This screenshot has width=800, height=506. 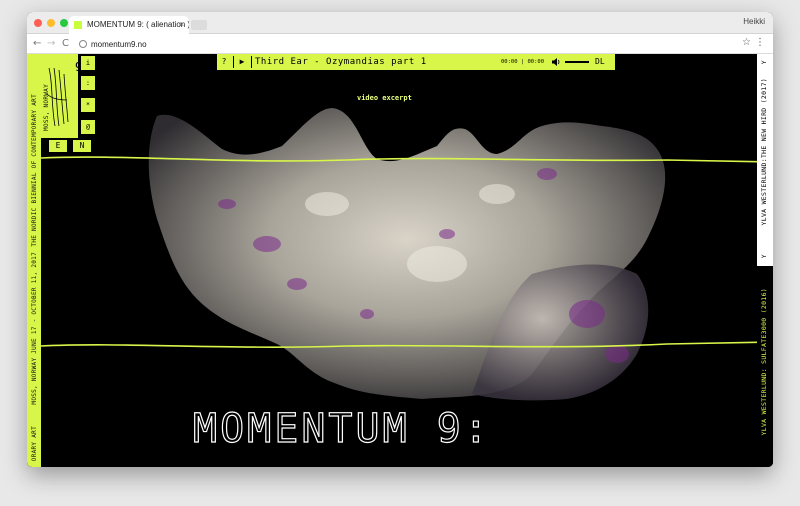 I want to click on volume-icon, so click(x=556, y=62).